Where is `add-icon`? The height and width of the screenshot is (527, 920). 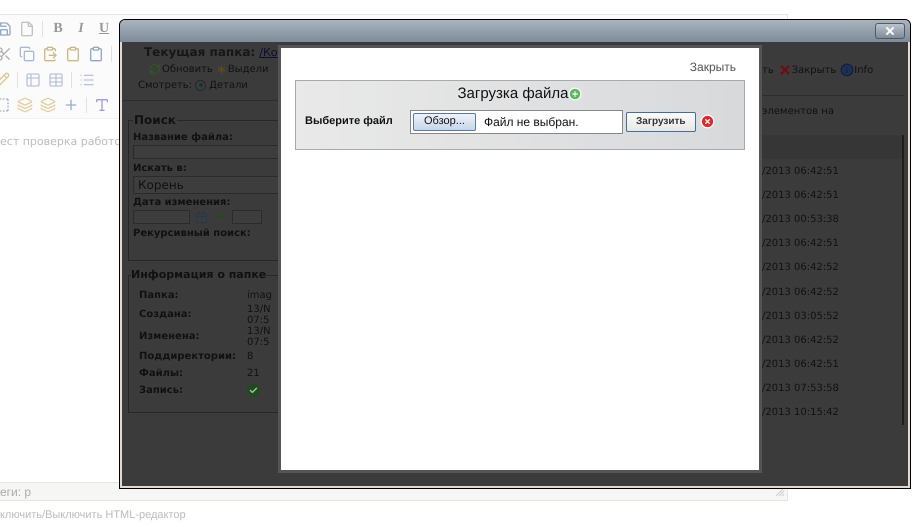 add-icon is located at coordinates (575, 94).